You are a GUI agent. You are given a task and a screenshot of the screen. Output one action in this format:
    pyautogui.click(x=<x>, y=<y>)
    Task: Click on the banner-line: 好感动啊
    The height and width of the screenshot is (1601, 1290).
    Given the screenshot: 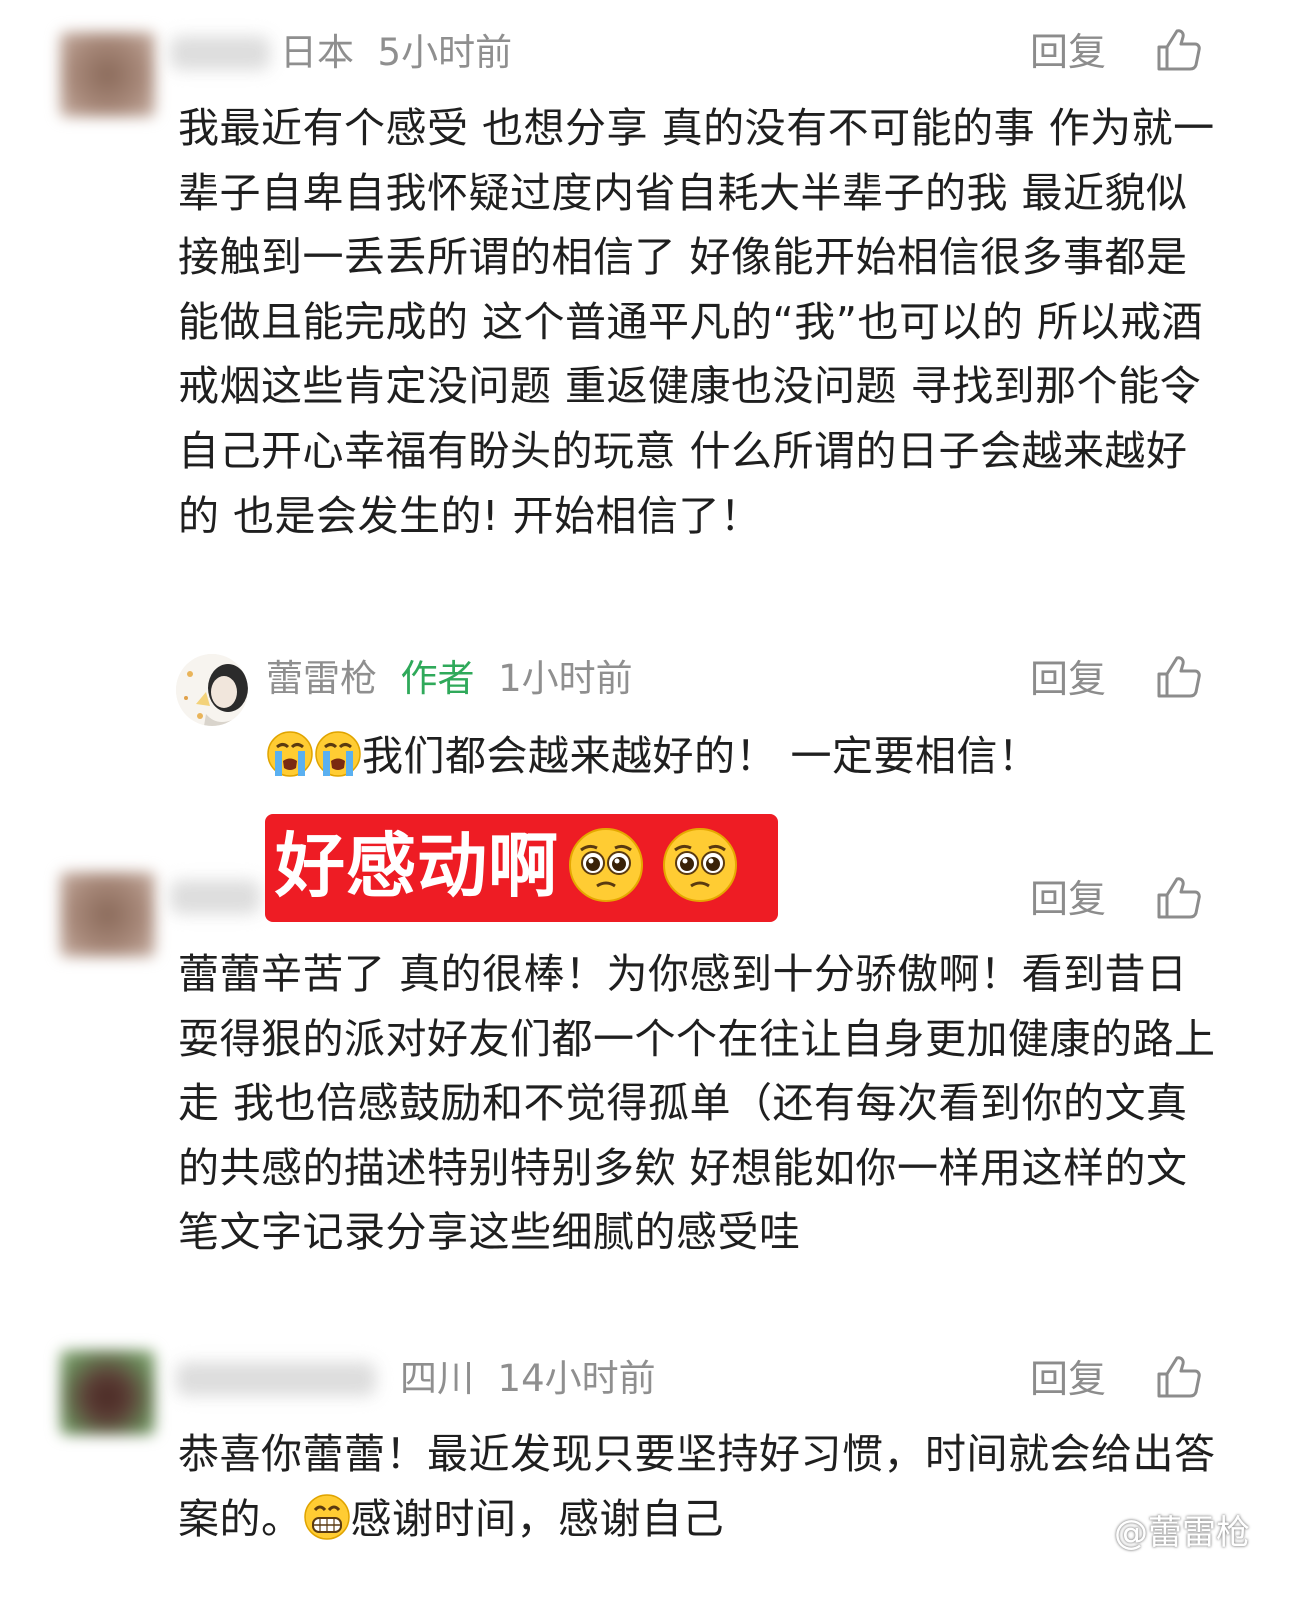 What is the action you would take?
    pyautogui.click(x=507, y=866)
    